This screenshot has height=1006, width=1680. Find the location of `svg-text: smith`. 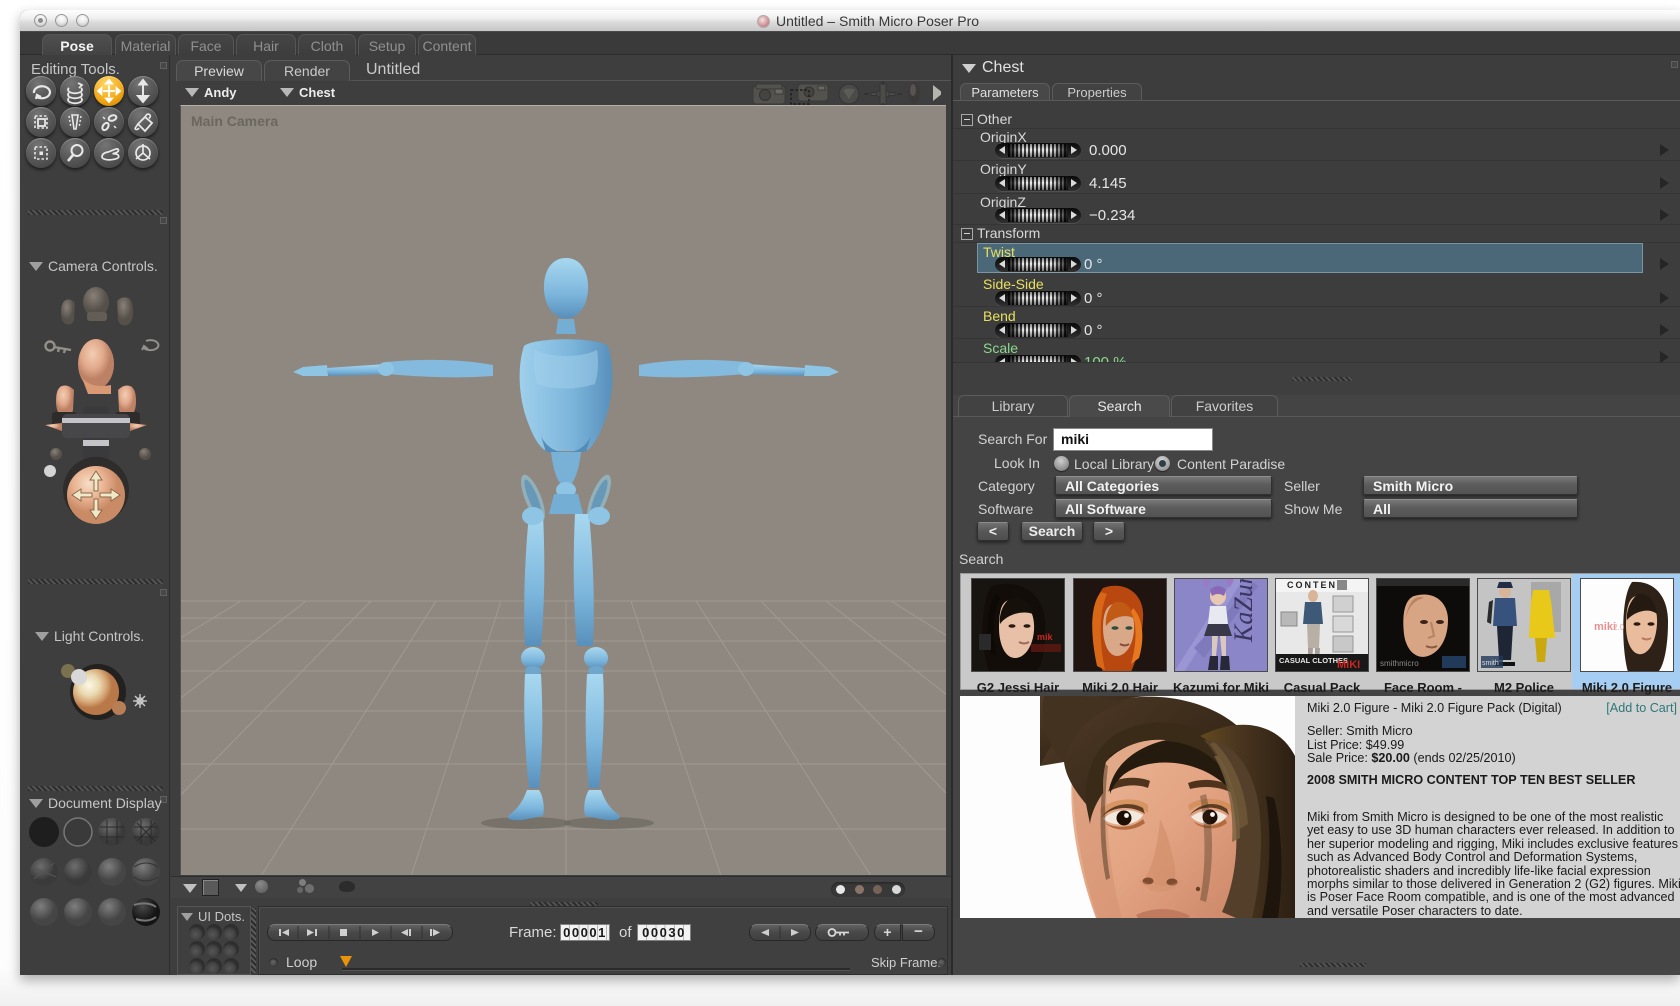

svg-text: smith is located at coordinates (1490, 663).